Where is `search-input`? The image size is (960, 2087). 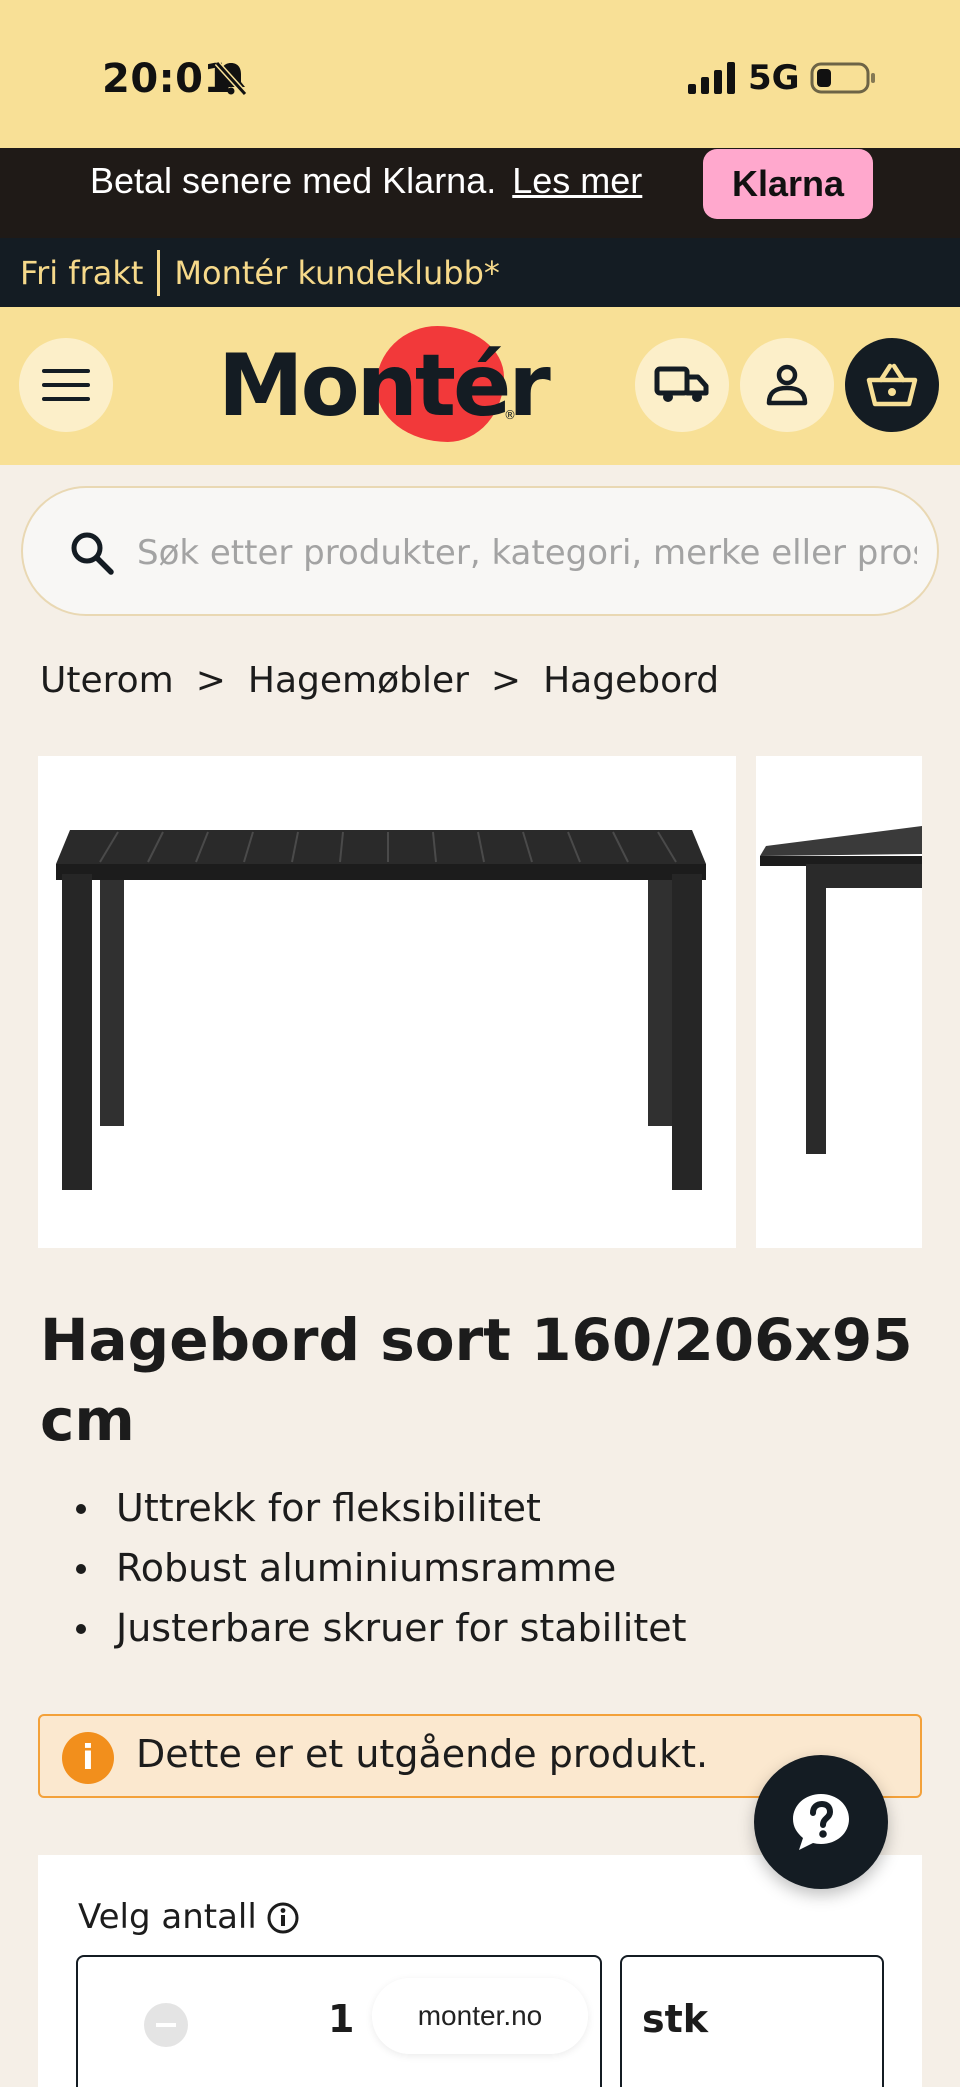 search-input is located at coordinates (527, 553).